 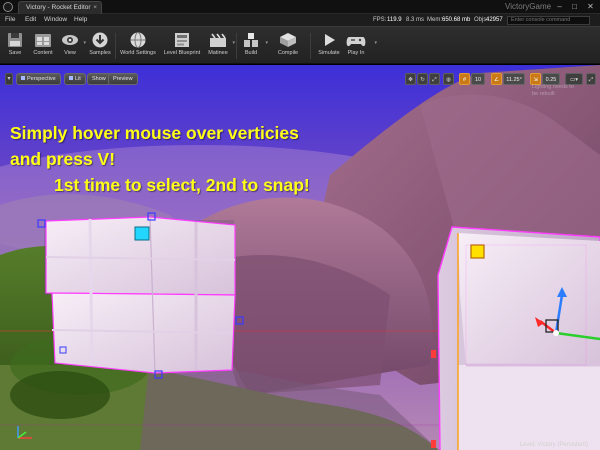 I want to click on maximize-viewport-icon: ⤢, so click(x=591, y=79).